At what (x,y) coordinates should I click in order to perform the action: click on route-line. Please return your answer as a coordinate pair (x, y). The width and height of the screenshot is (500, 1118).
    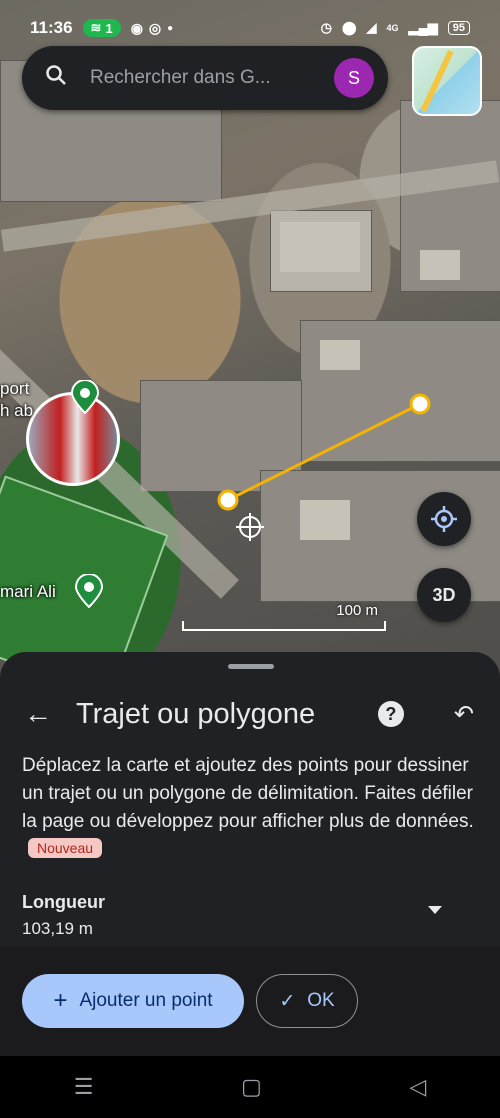
    Looking at the image, I should click on (324, 452).